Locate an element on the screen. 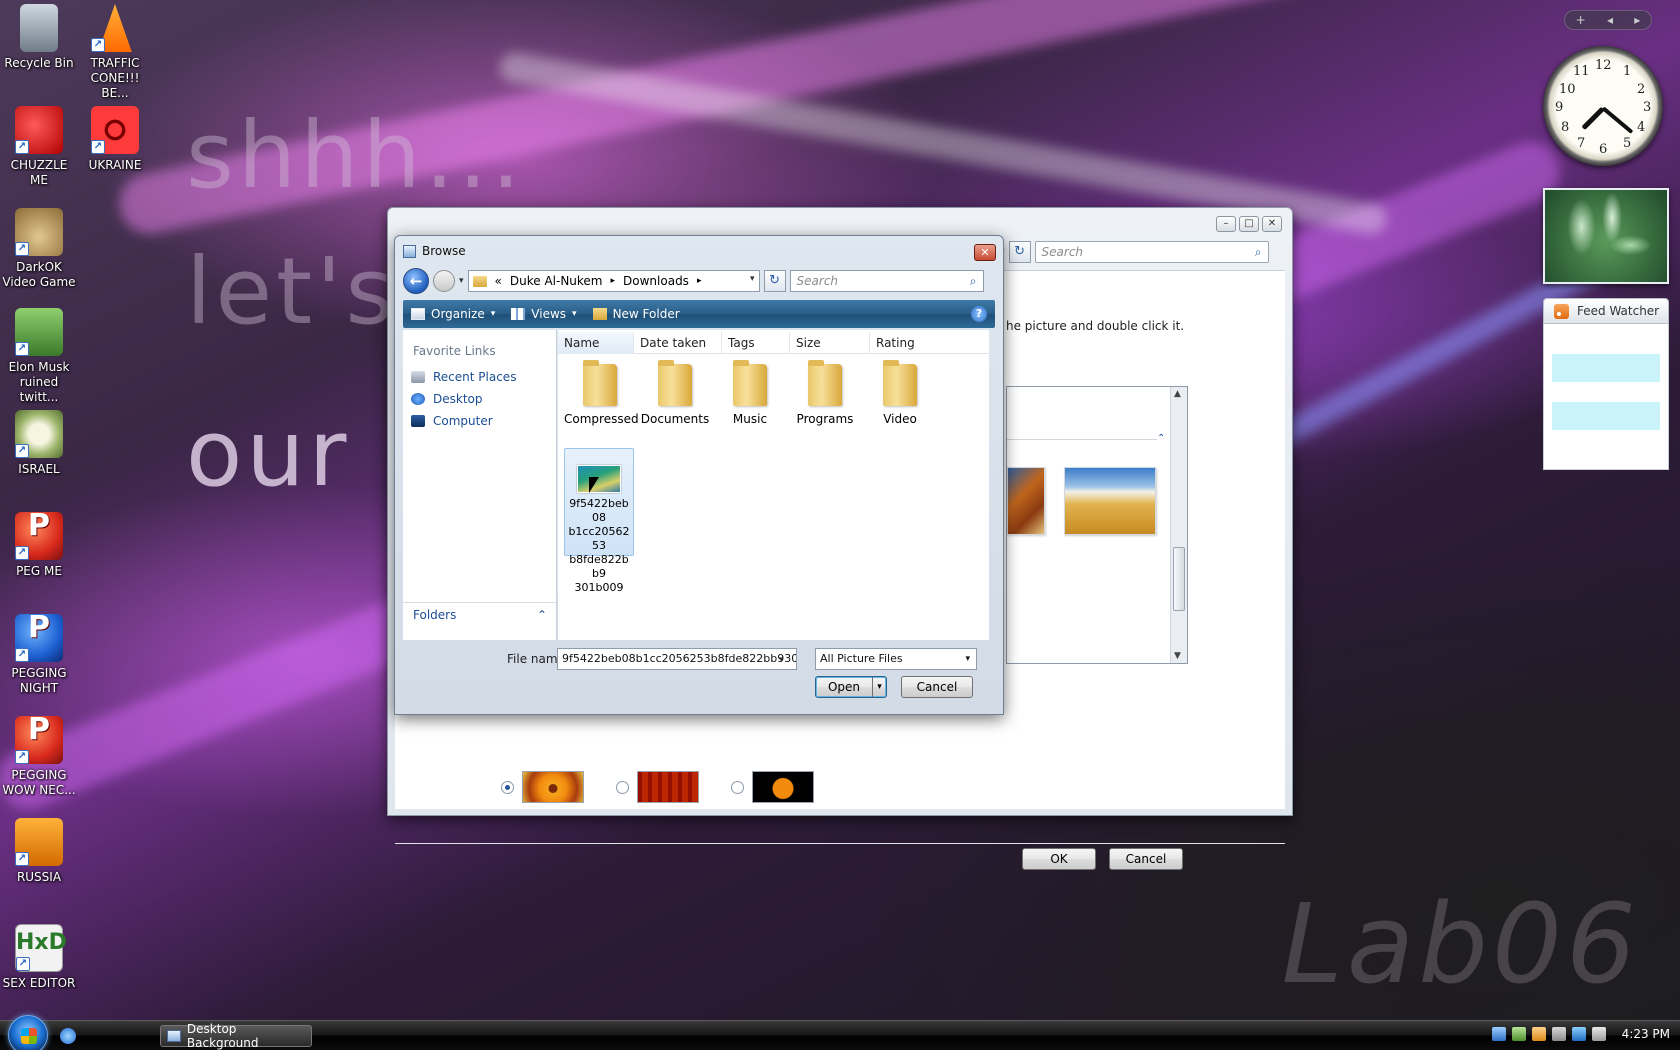 The image size is (1680, 1050). column-date-taken: Date taken is located at coordinates (678, 343).